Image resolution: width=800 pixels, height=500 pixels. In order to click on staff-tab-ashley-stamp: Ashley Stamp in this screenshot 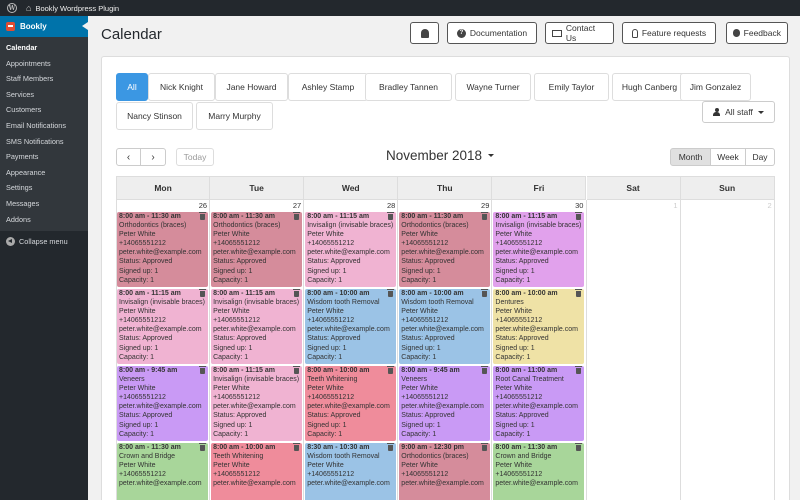, I will do `click(328, 87)`.